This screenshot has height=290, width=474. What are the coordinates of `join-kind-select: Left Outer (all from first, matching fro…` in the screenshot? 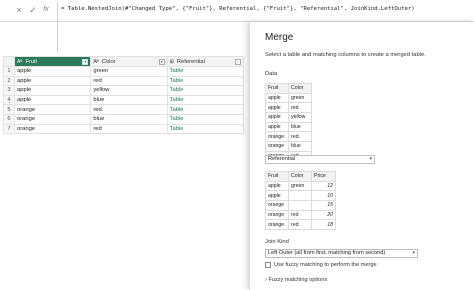 It's located at (341, 253).